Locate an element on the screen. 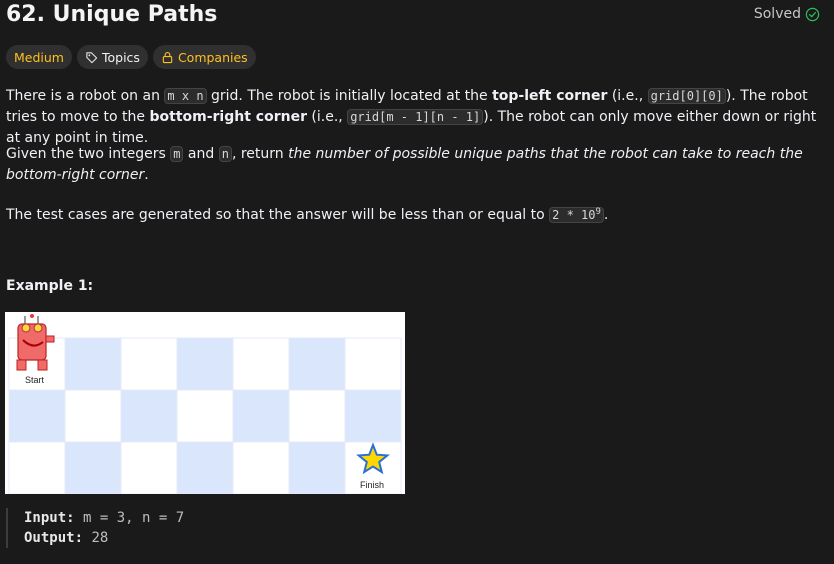  difficulty-label: Medium is located at coordinates (39, 57).